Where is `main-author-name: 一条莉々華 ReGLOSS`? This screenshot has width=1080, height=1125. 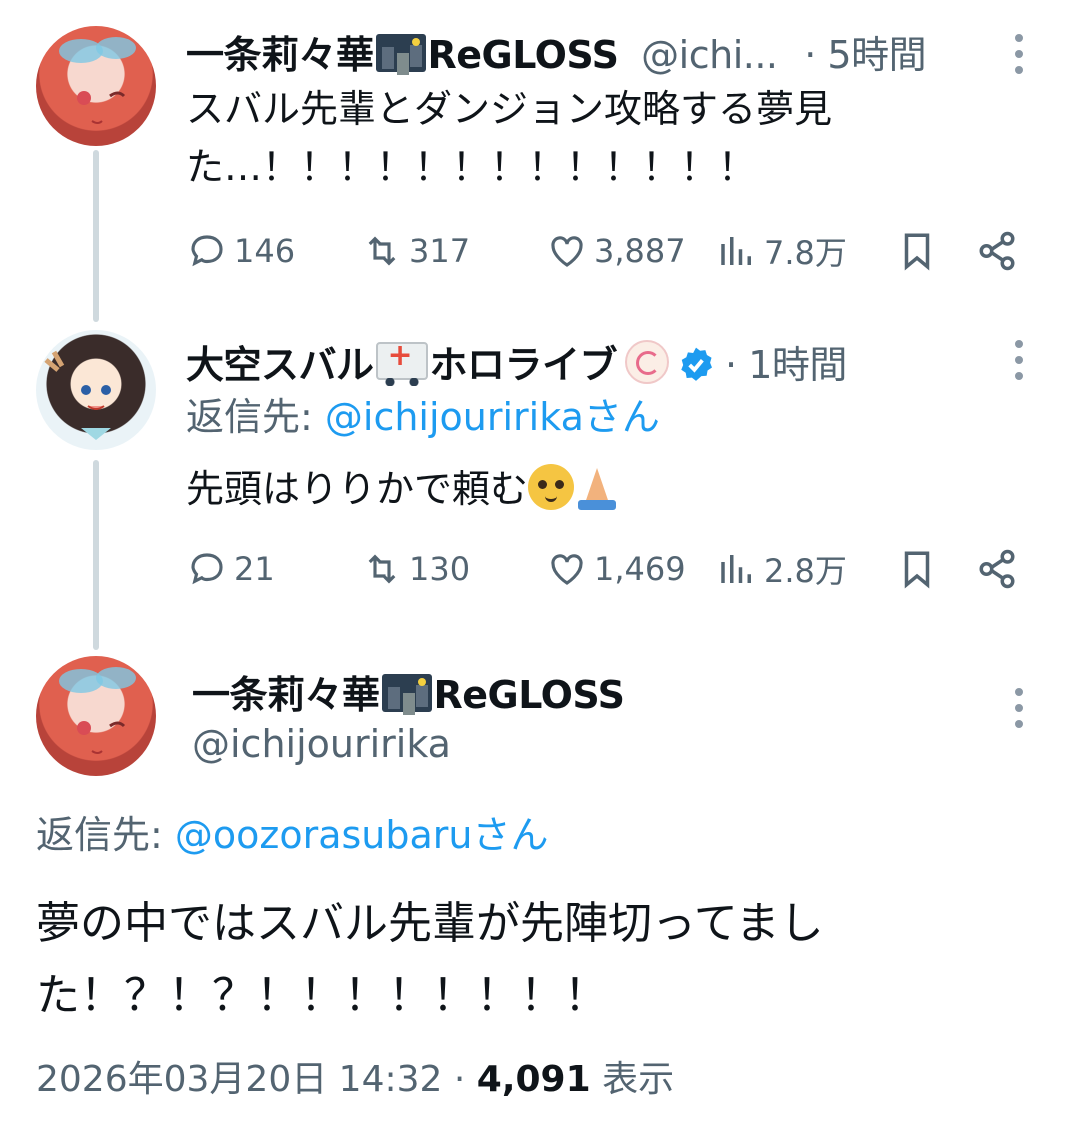
main-author-name: 一条莉々華 ReGLOSS is located at coordinates (408, 691).